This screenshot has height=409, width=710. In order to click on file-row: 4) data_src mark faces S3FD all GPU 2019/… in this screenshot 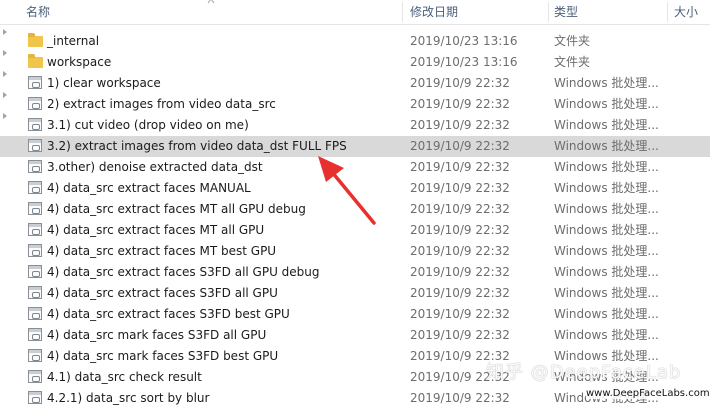, I will do `click(355, 335)`.